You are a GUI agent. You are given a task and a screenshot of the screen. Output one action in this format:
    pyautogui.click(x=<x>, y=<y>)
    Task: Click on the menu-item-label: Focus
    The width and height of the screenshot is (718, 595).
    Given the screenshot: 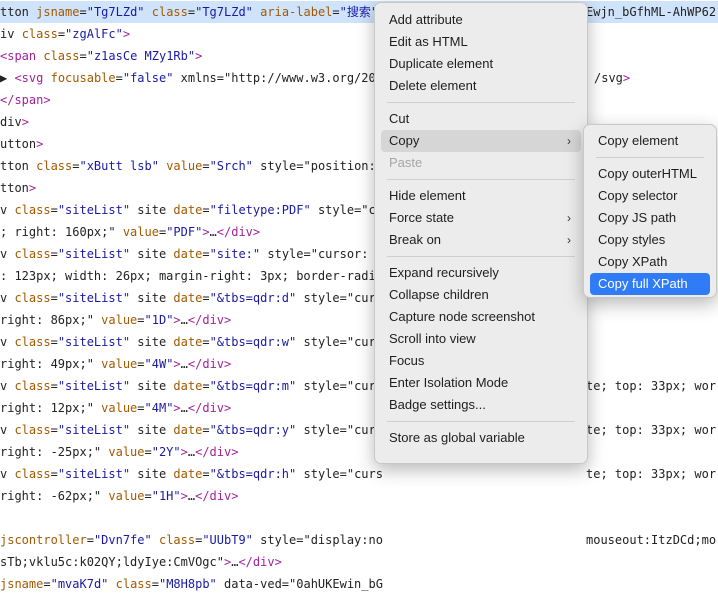 What is the action you would take?
    pyautogui.click(x=407, y=360)
    